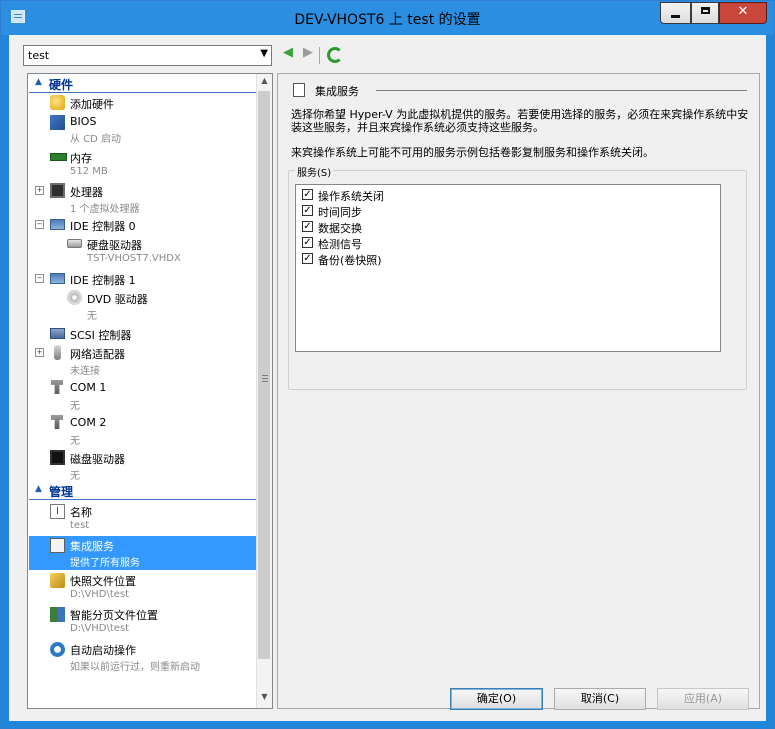 The width and height of the screenshot is (775, 729). Describe the element at coordinates (472, 152) in the screenshot. I see `panel-note: 来宾操作系统上可能不可用的服务示例包括卷影复制服务和操作系统关闭。` at that location.